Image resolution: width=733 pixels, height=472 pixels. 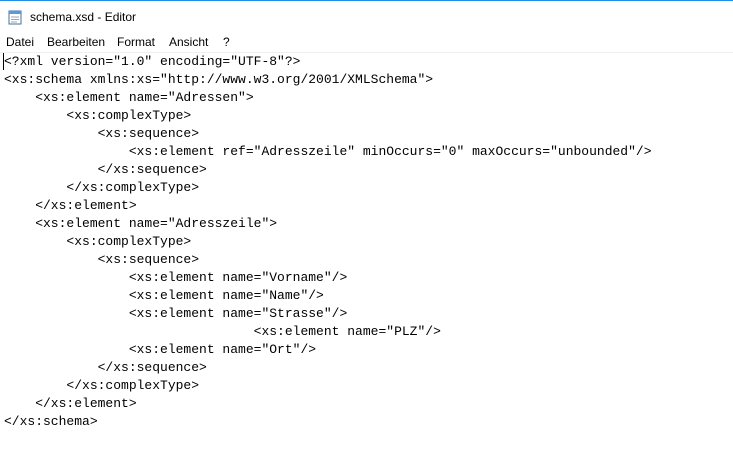 I want to click on menu-ansicht: Ansicht, so click(x=188, y=42).